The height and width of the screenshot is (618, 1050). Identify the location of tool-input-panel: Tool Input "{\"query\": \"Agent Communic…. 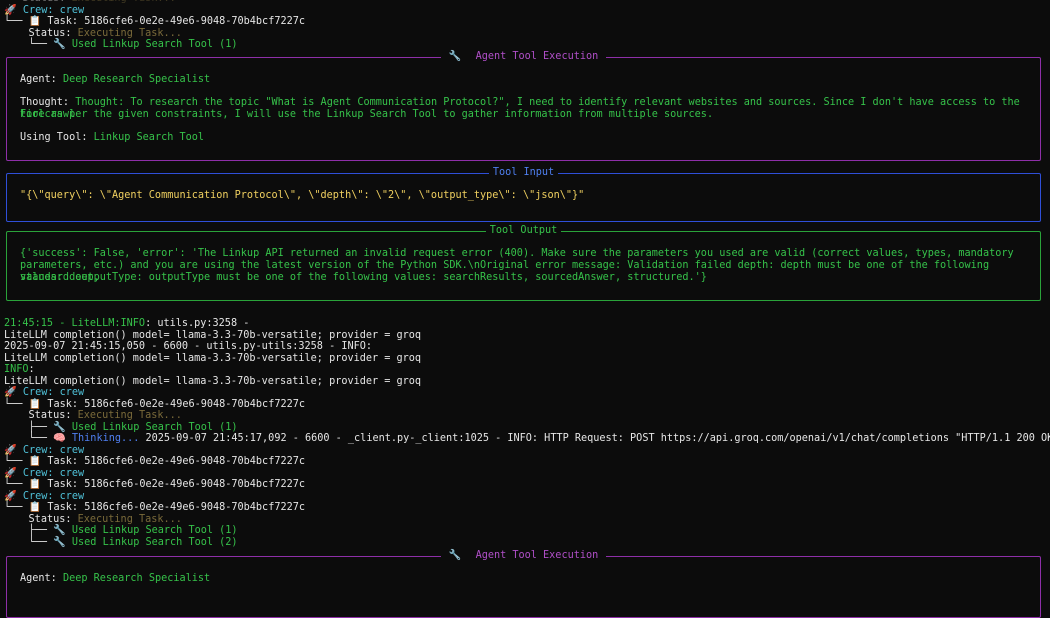
(523, 194).